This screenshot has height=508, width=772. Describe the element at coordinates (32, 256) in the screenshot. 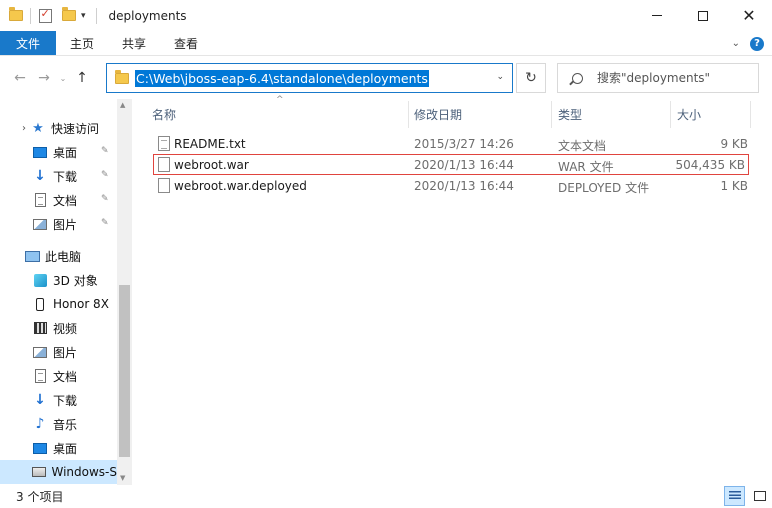

I see `computer-icon` at that location.